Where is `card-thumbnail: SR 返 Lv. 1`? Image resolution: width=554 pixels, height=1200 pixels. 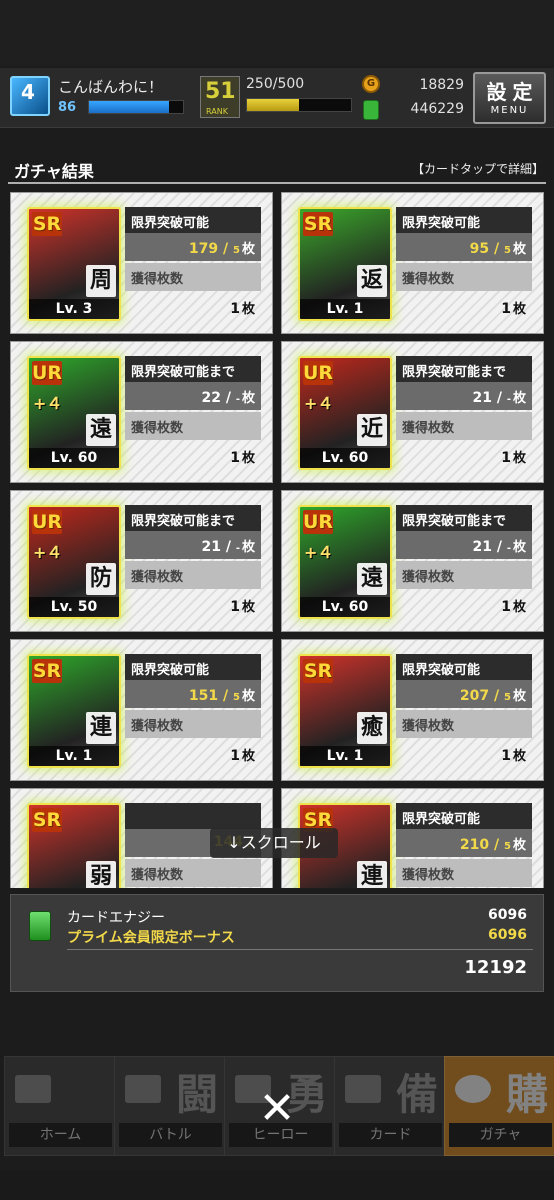 card-thumbnail: SR 返 Lv. 1 is located at coordinates (345, 264).